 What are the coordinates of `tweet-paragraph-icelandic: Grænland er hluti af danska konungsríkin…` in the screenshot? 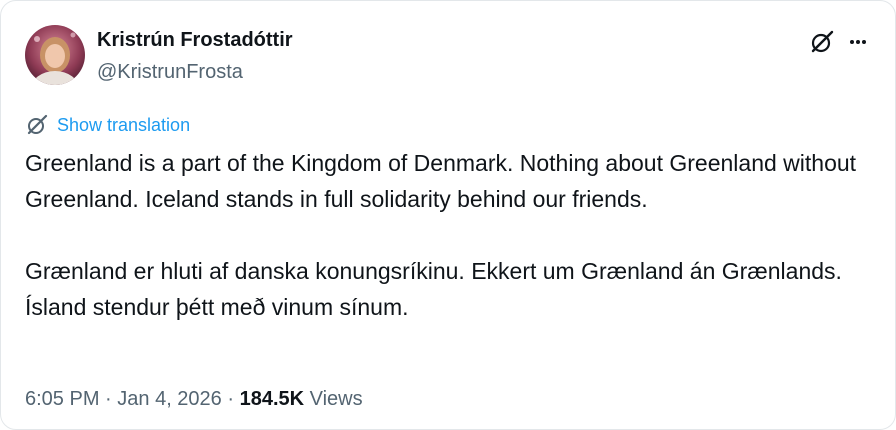 It's located at (433, 289).